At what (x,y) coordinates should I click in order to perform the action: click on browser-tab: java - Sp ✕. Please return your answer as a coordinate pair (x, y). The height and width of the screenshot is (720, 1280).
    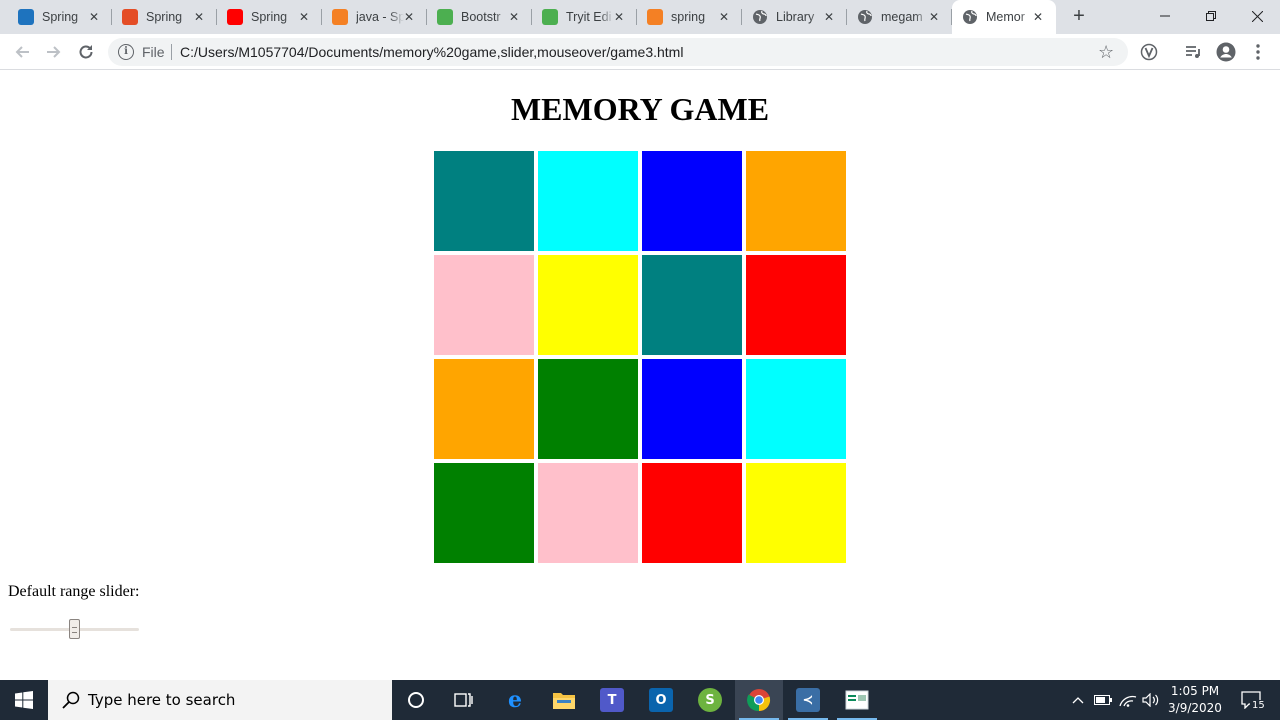
    Looking at the image, I should click on (374, 17).